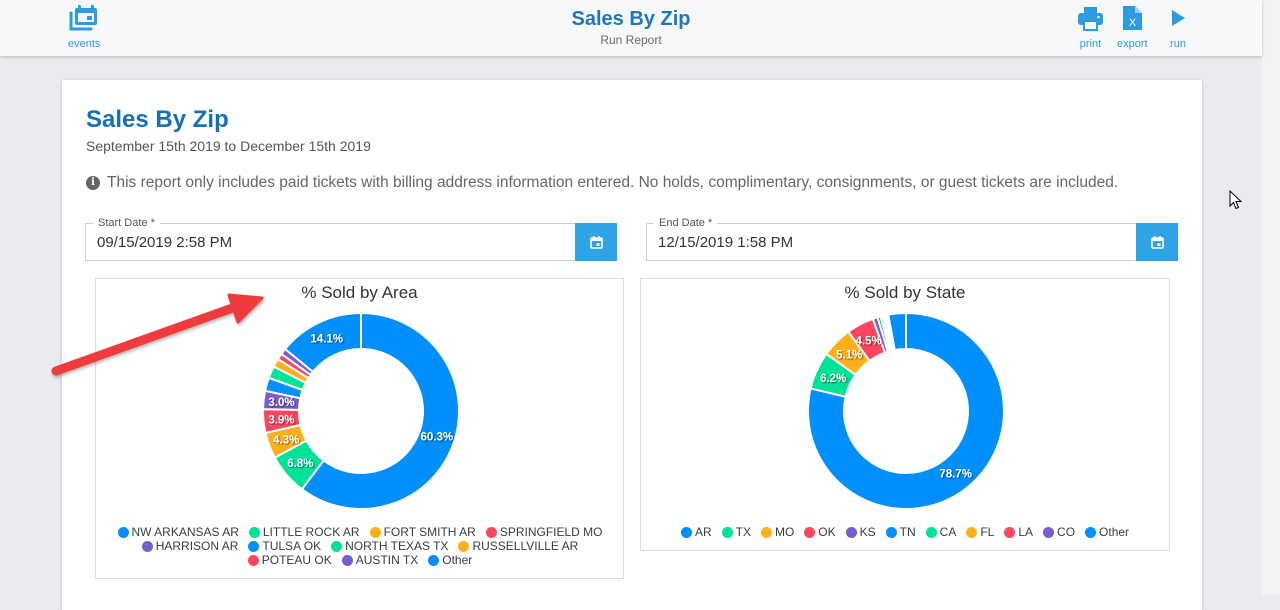 The height and width of the screenshot is (610, 1280). I want to click on legend-item-russellville-ar: RUSSELLVILLE AR, so click(518, 546).